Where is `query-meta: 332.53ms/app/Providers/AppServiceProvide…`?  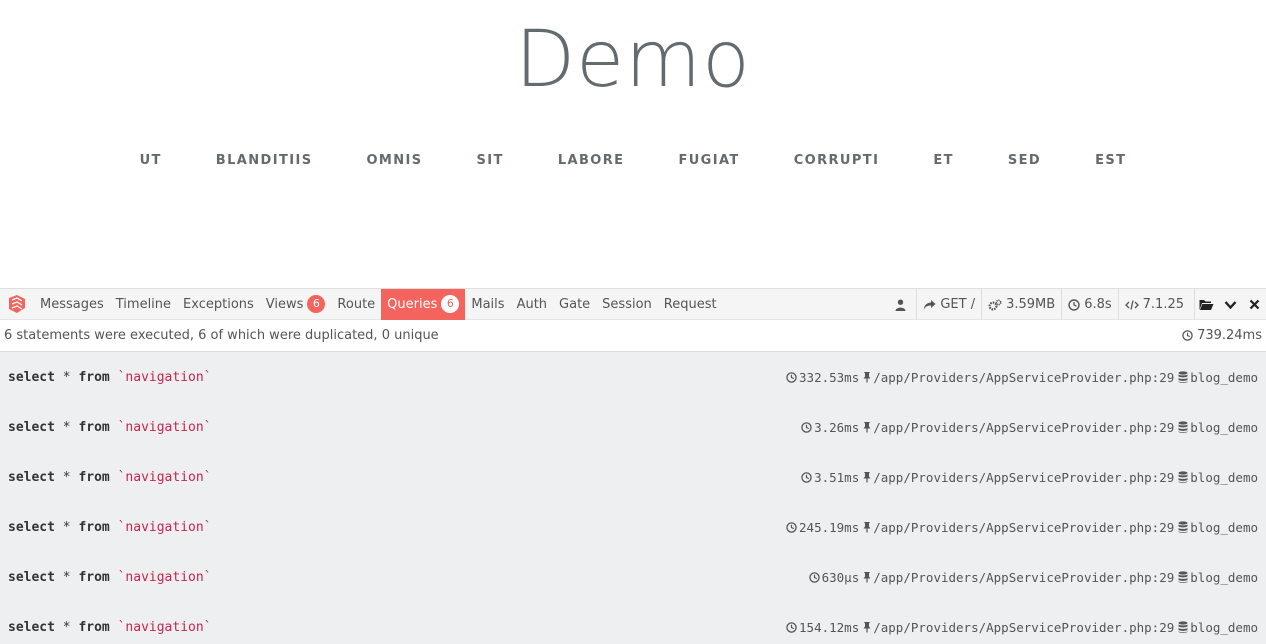
query-meta: 332.53ms/app/Providers/AppServiceProvide… is located at coordinates (1020, 377).